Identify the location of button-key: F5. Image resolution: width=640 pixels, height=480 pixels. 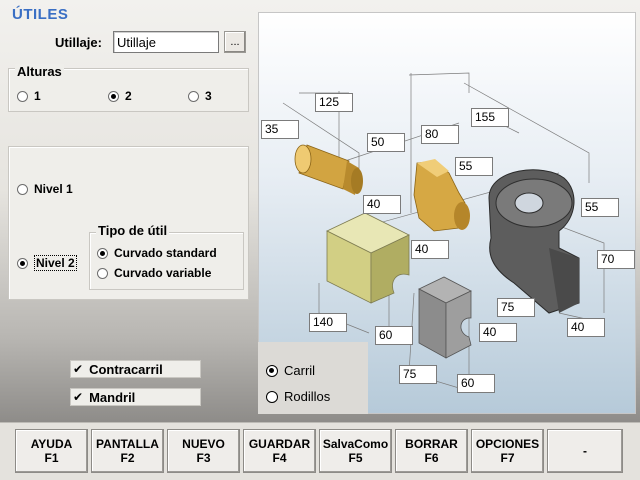
(355, 458).